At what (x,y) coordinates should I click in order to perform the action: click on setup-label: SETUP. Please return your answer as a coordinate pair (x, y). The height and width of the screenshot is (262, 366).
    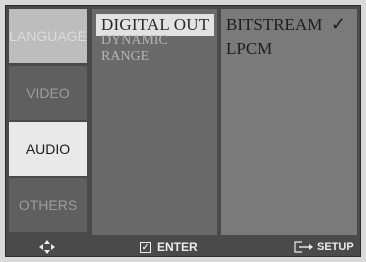
    Looking at the image, I should click on (335, 247).